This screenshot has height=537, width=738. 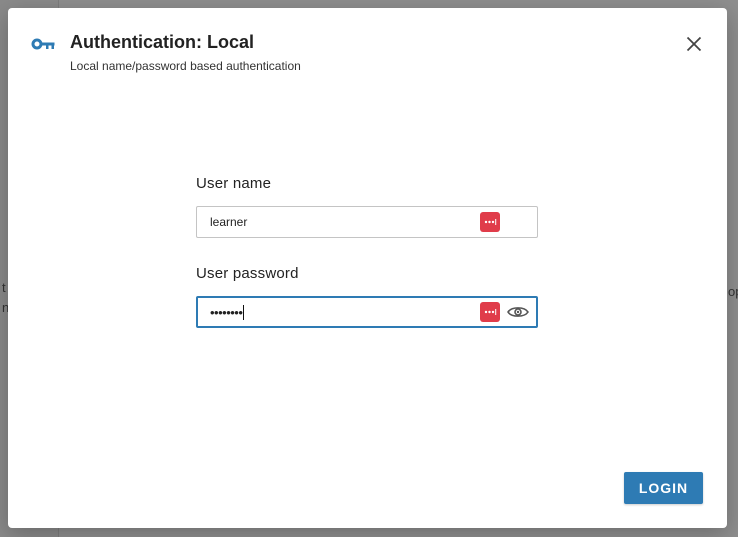 What do you see at coordinates (4, 287) in the screenshot?
I see `background-text-line-1: t` at bounding box center [4, 287].